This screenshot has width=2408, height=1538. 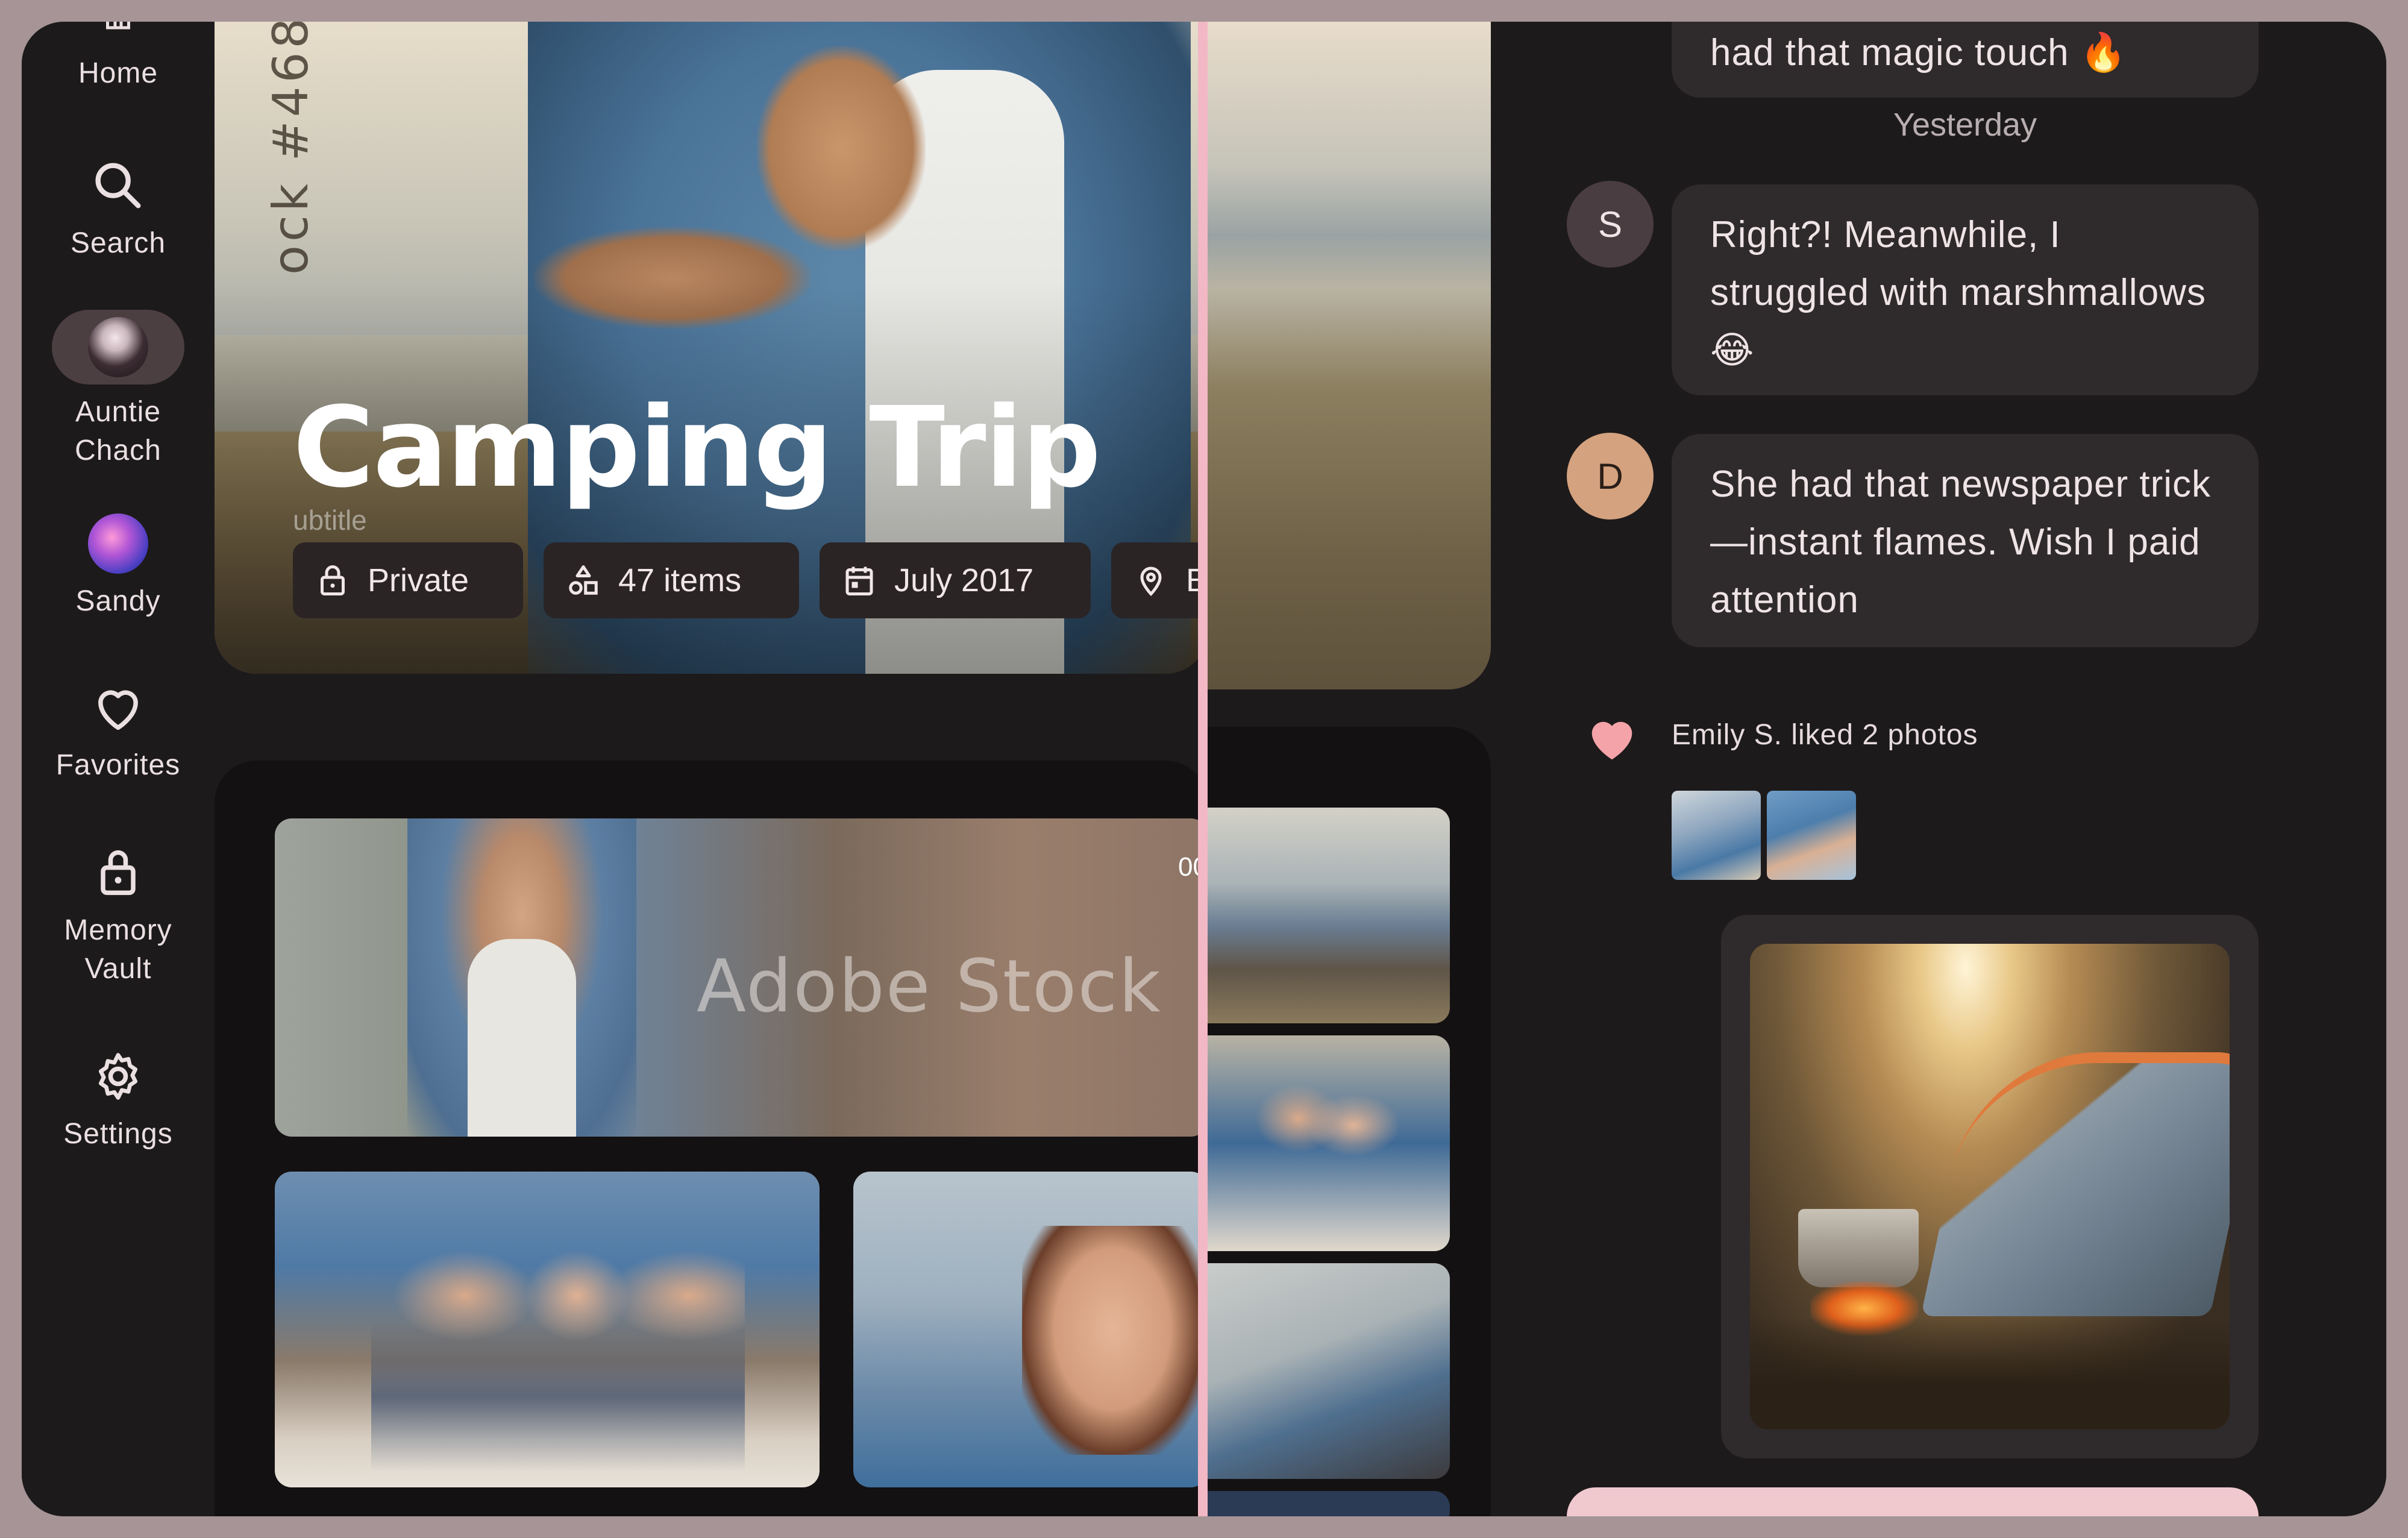 I want to click on chip-item-count: 47 items, so click(x=671, y=580).